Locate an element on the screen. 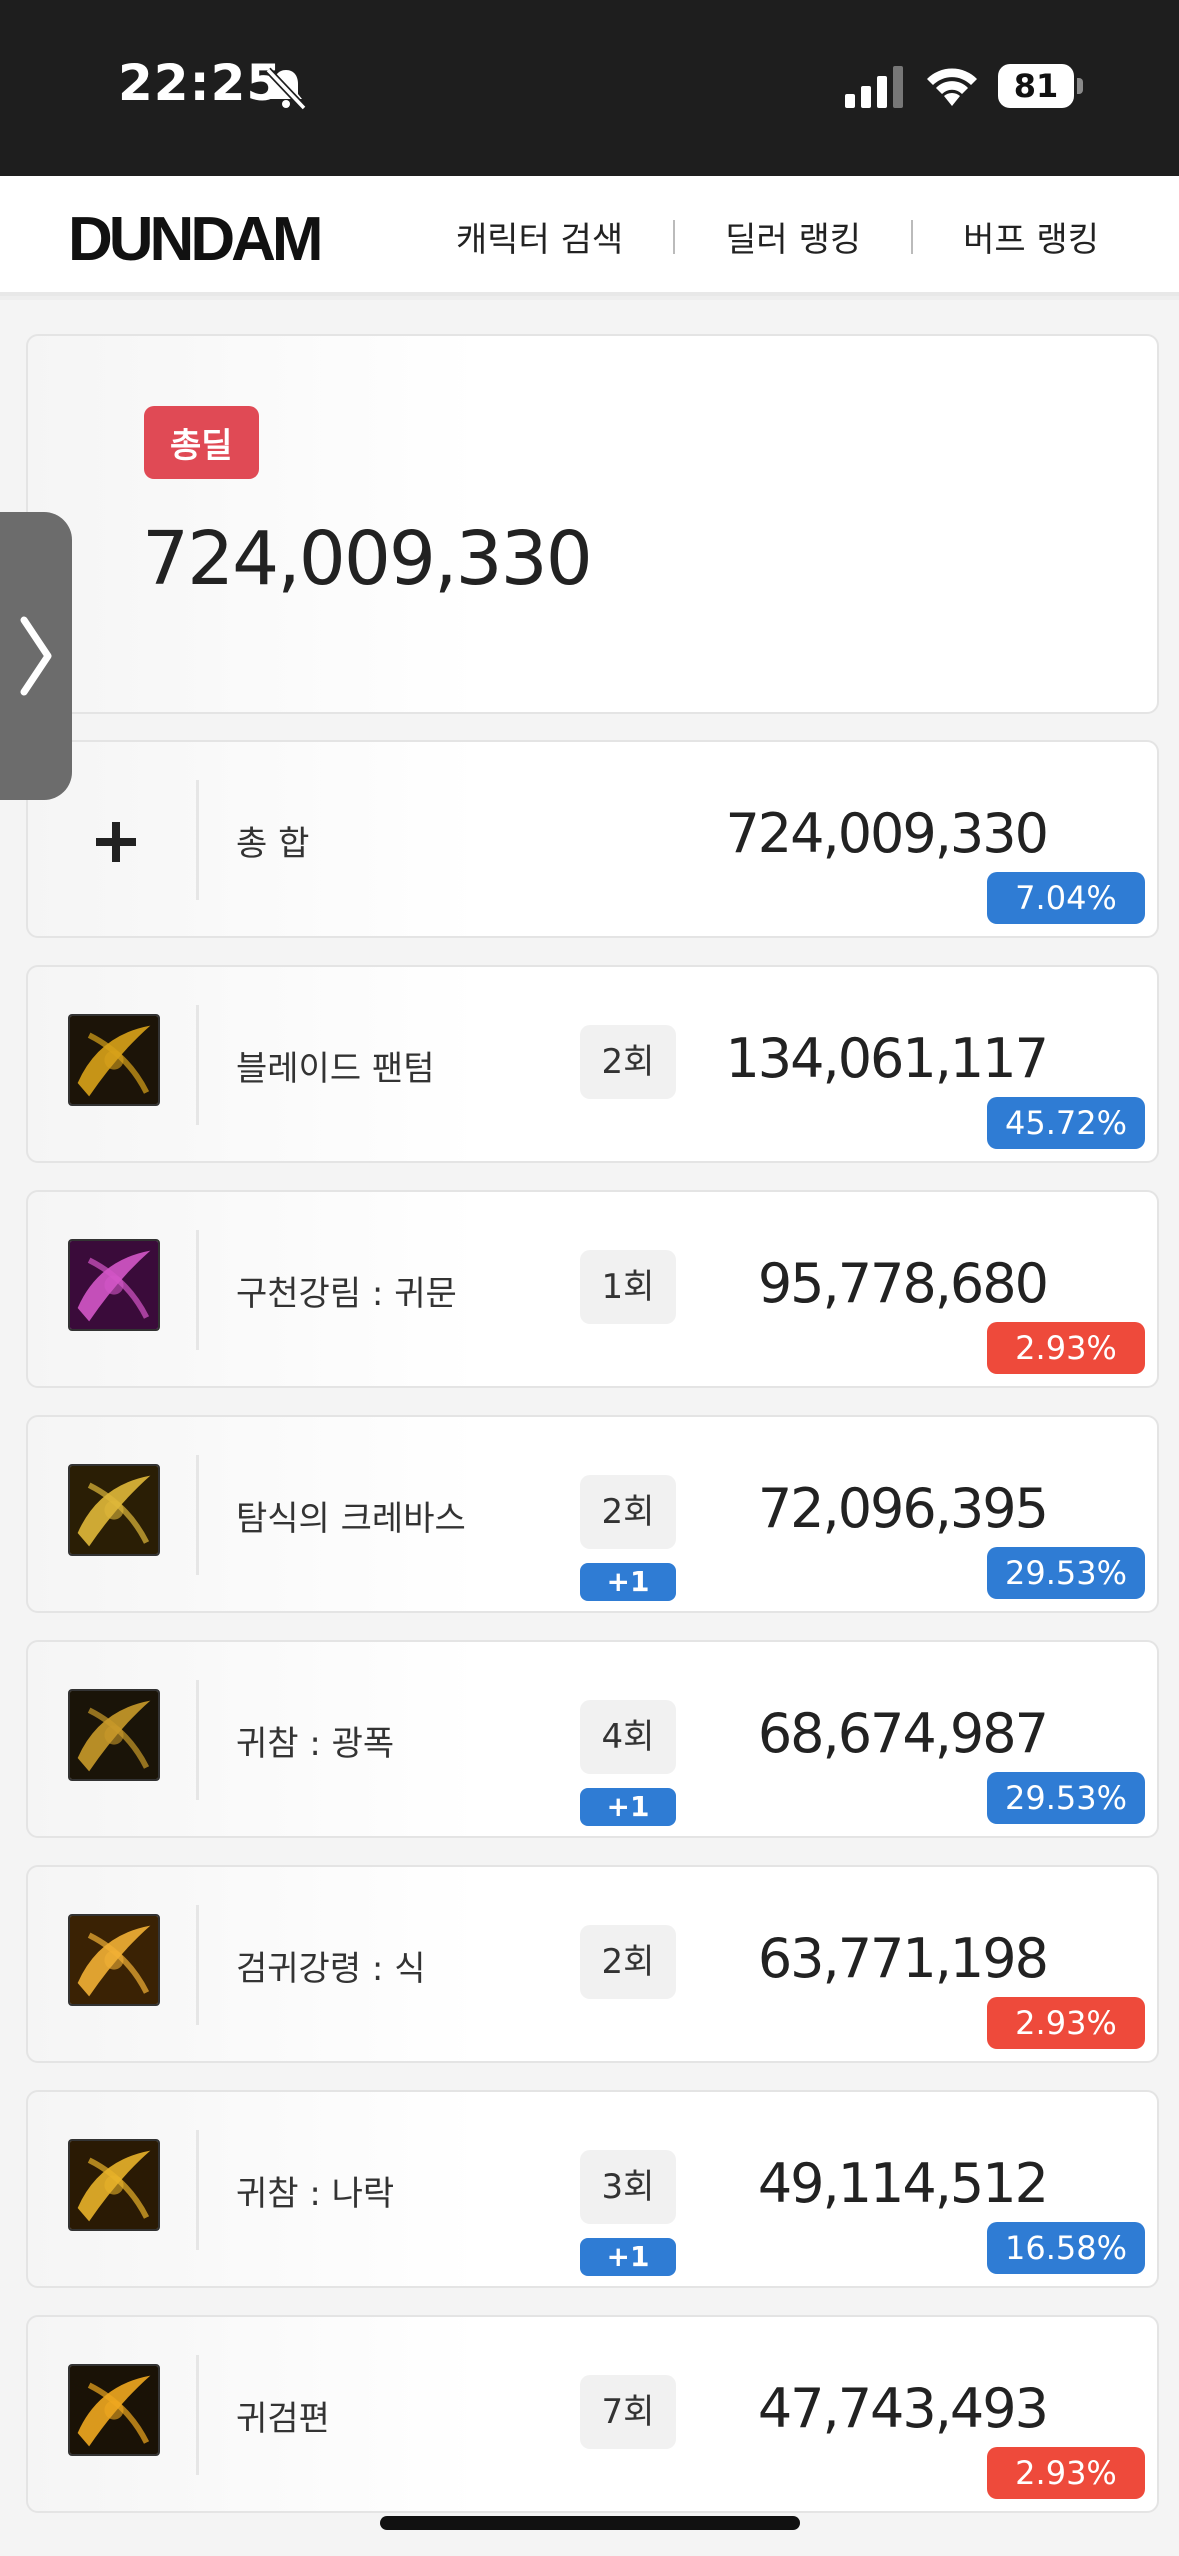 The width and height of the screenshot is (1179, 2556). plus-icon is located at coordinates (116, 842).